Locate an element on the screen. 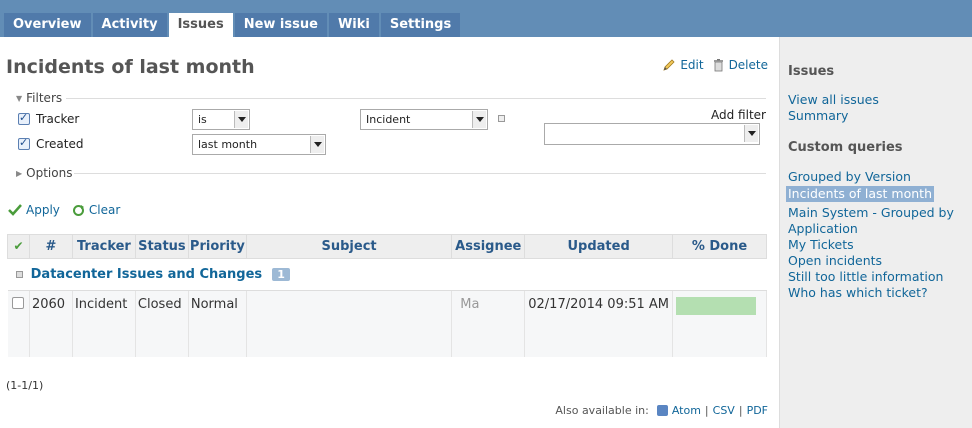 This screenshot has width=972, height=428. tracker-operator-value: is is located at coordinates (202, 119).